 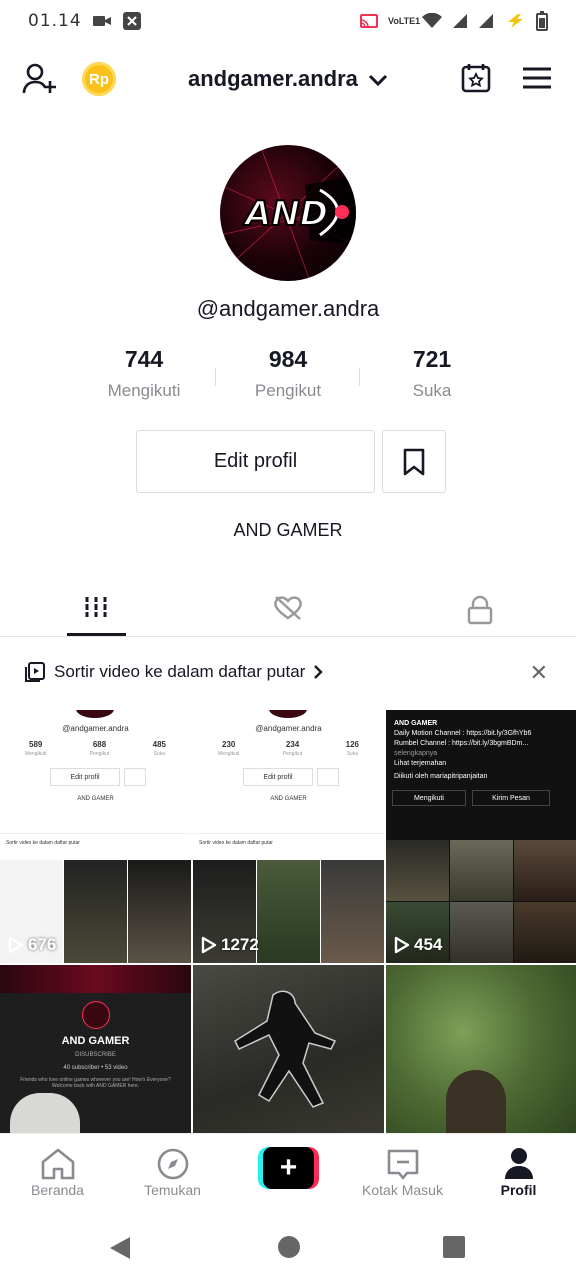 I want to click on inbox-icon, so click(x=402, y=1164).